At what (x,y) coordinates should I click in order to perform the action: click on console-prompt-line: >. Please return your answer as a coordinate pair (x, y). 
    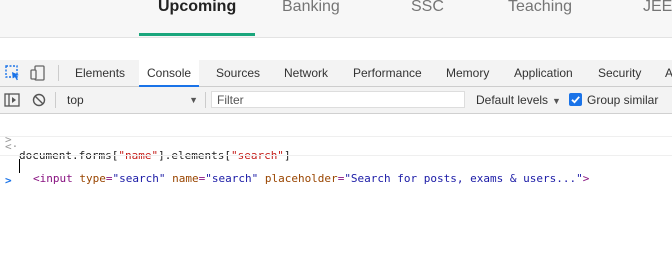
    Looking at the image, I should click on (336, 172).